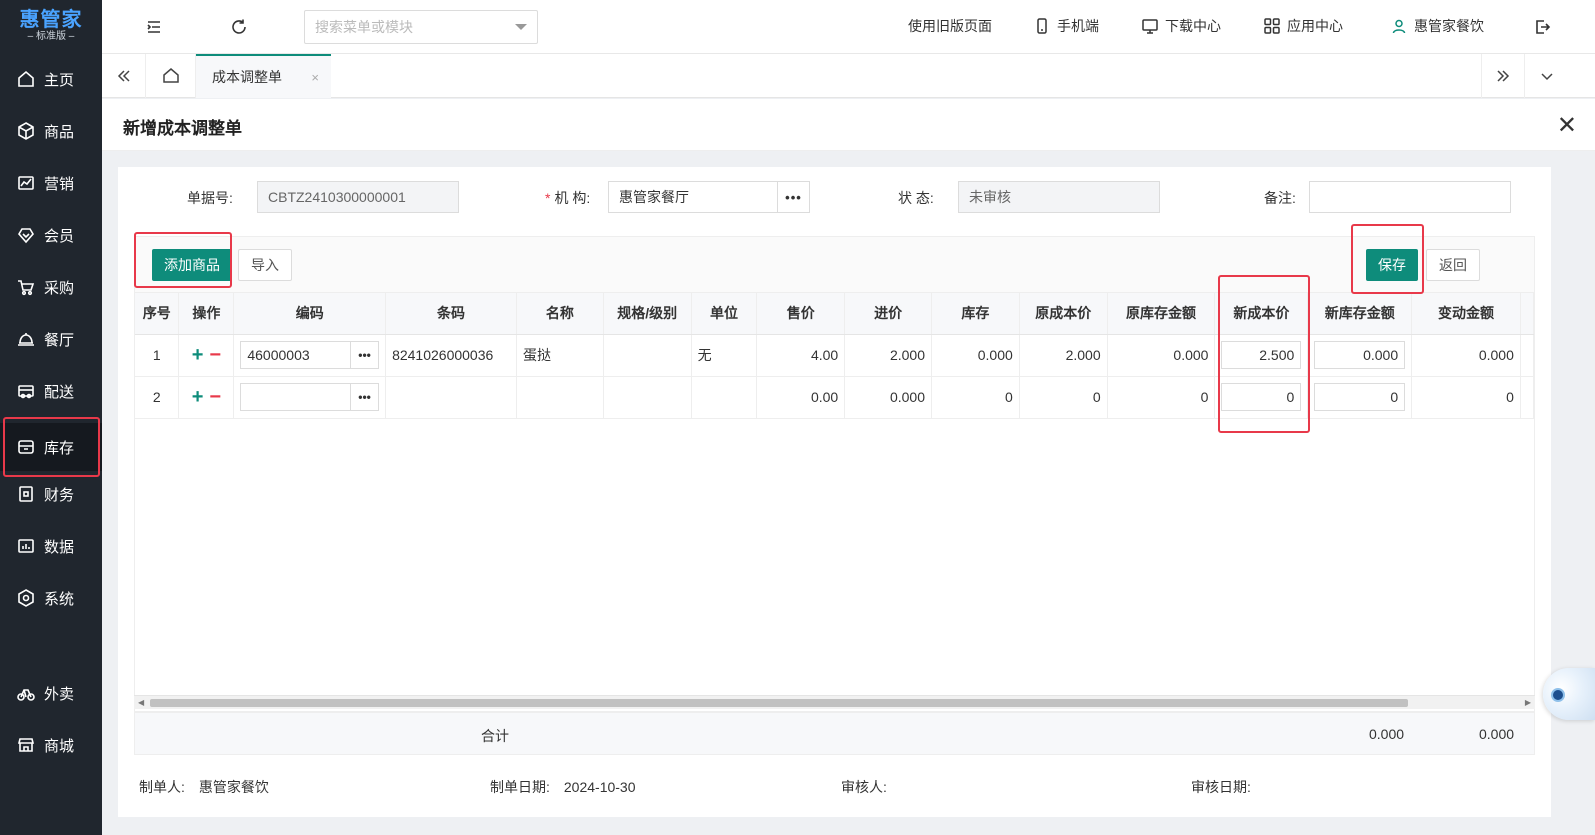  What do you see at coordinates (51, 36) in the screenshot?
I see `logo-subtitle: – 标准版 –` at bounding box center [51, 36].